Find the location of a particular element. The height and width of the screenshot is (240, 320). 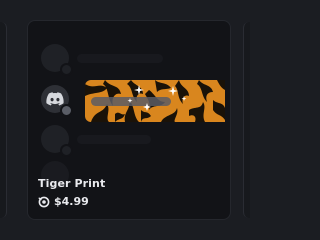

item-title: Tiger Print is located at coordinates (72, 183).